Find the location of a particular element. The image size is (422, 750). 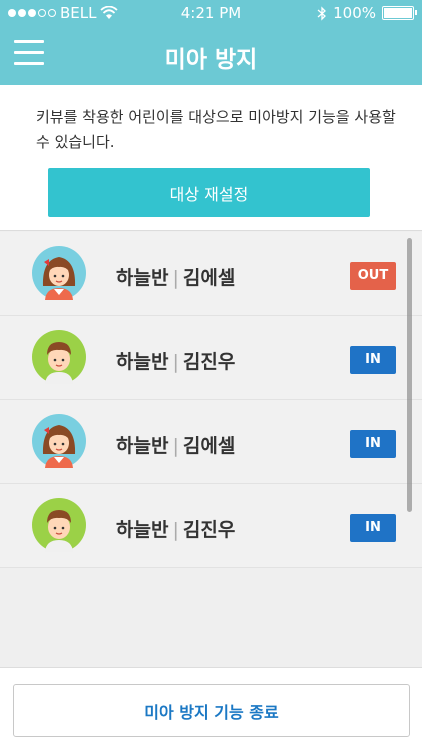

list-item: 하늘반 | 김에셀 OUT is located at coordinates (211, 274).